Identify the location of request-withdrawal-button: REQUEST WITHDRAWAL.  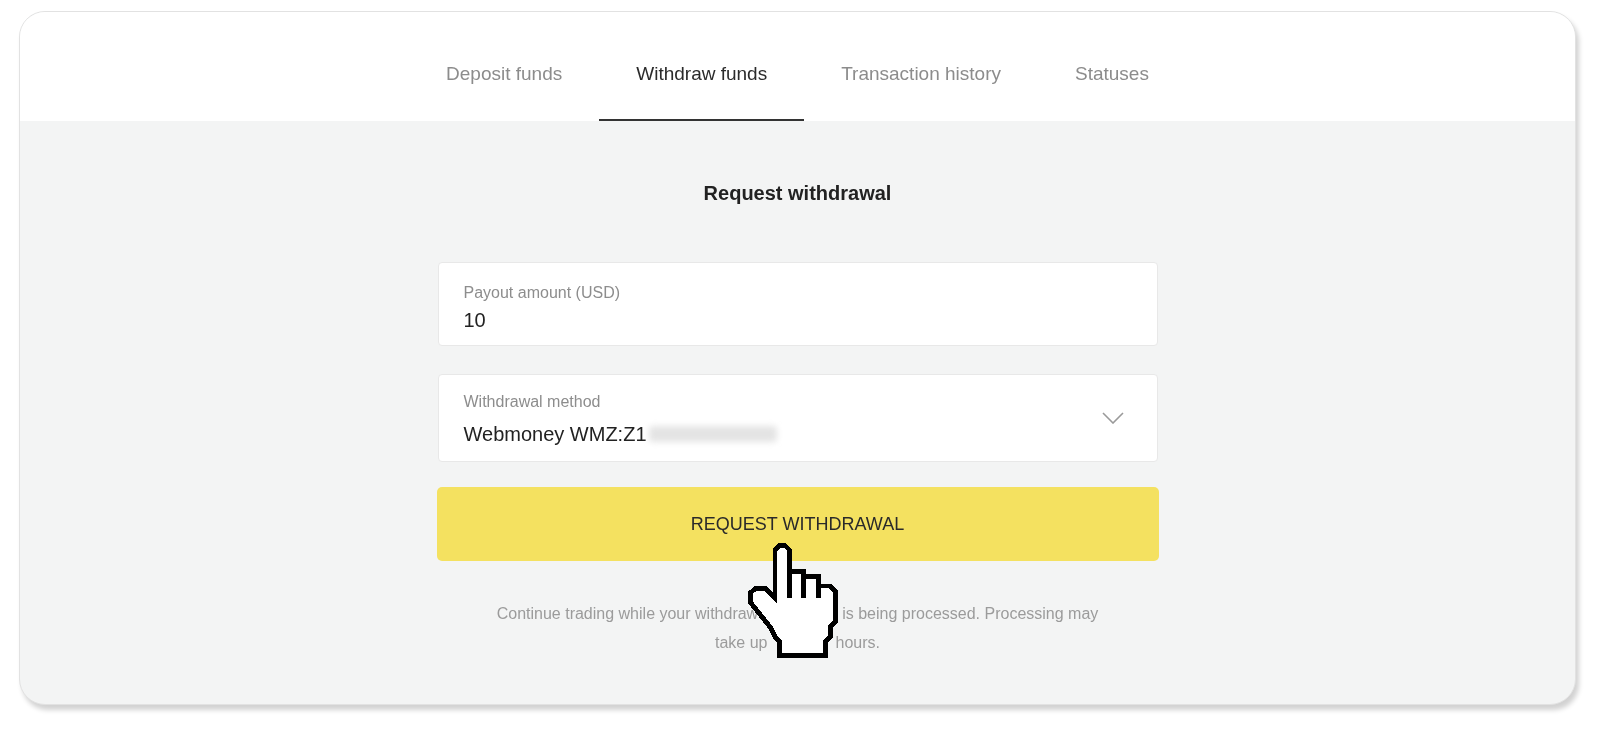
(797, 524).